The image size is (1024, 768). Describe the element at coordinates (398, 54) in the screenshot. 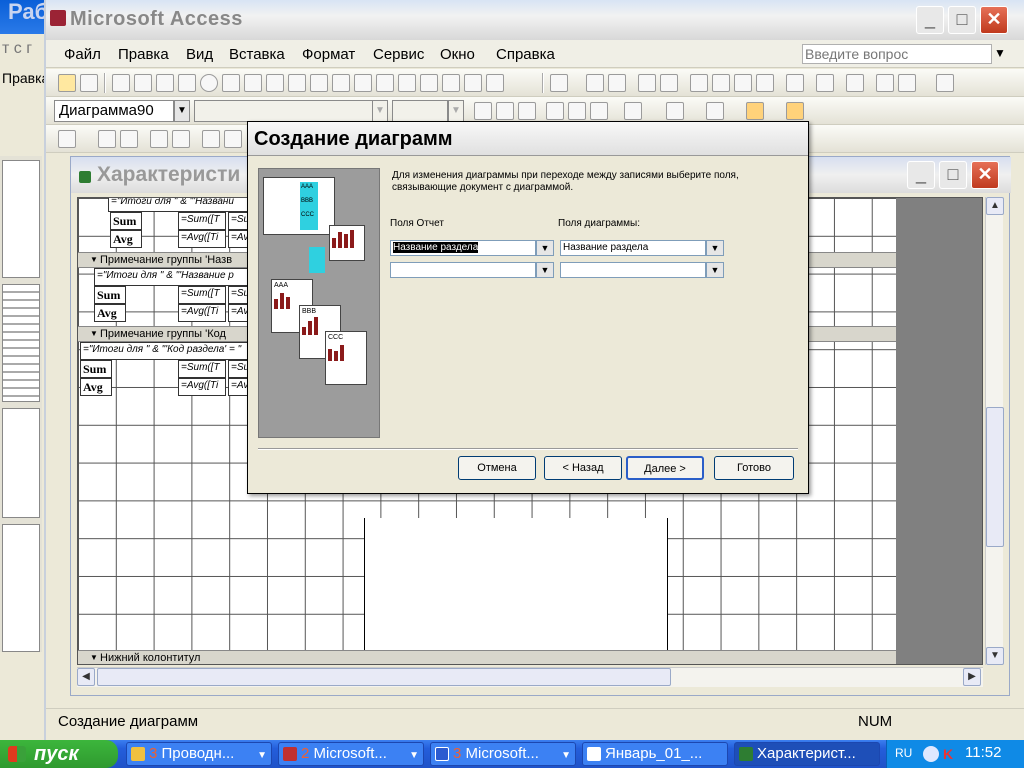

I see `menu-tools: Сервис` at that location.